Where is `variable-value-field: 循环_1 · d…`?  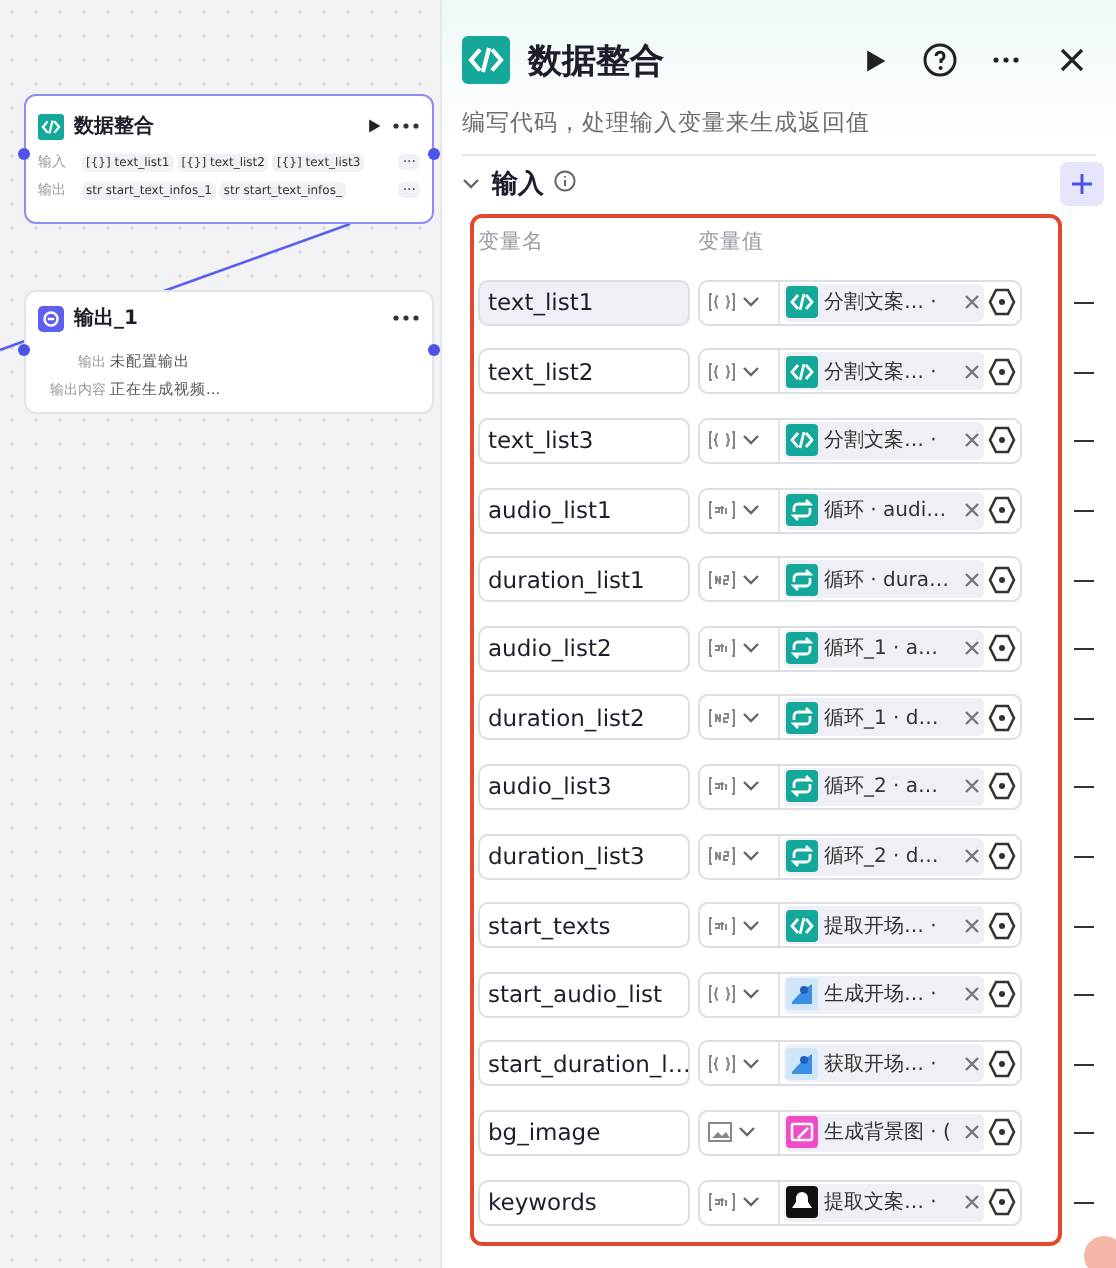
variable-value-field: 循环_1 · d… is located at coordinates (860, 717).